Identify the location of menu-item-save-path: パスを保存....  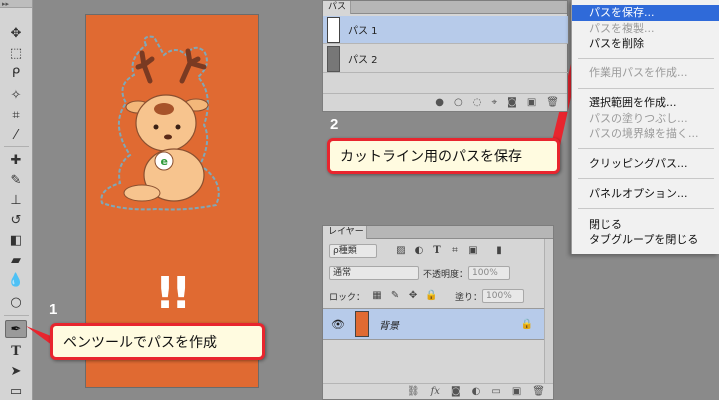
(645, 13).